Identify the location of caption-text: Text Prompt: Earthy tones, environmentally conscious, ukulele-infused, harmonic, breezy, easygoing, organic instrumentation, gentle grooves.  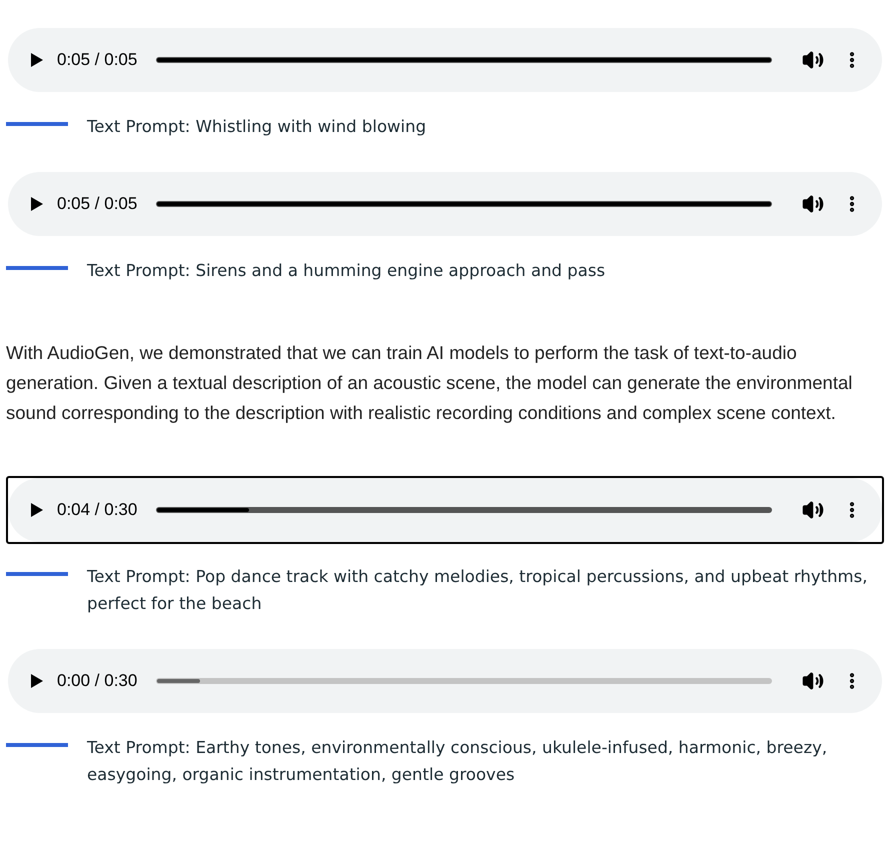
(457, 761).